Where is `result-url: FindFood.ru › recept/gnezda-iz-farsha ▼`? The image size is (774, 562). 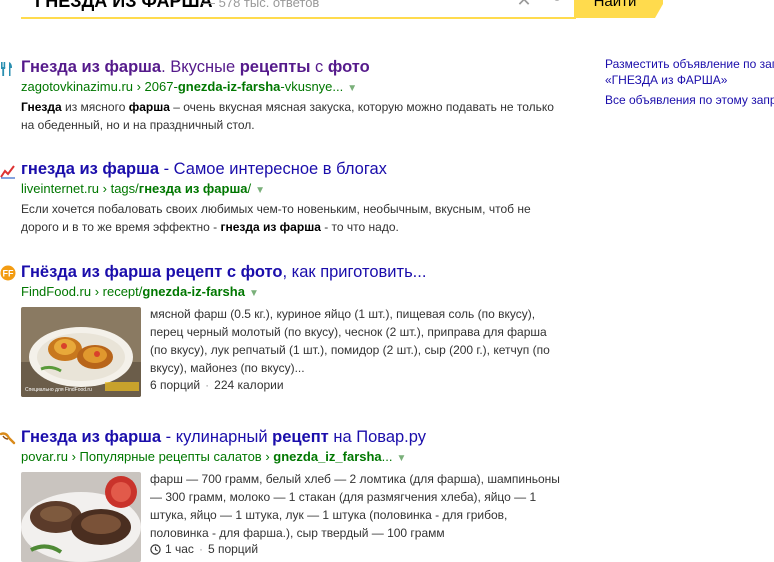
result-url: FindFood.ru › recept/gnezda-iz-farsha ▼ is located at coordinates (140, 291).